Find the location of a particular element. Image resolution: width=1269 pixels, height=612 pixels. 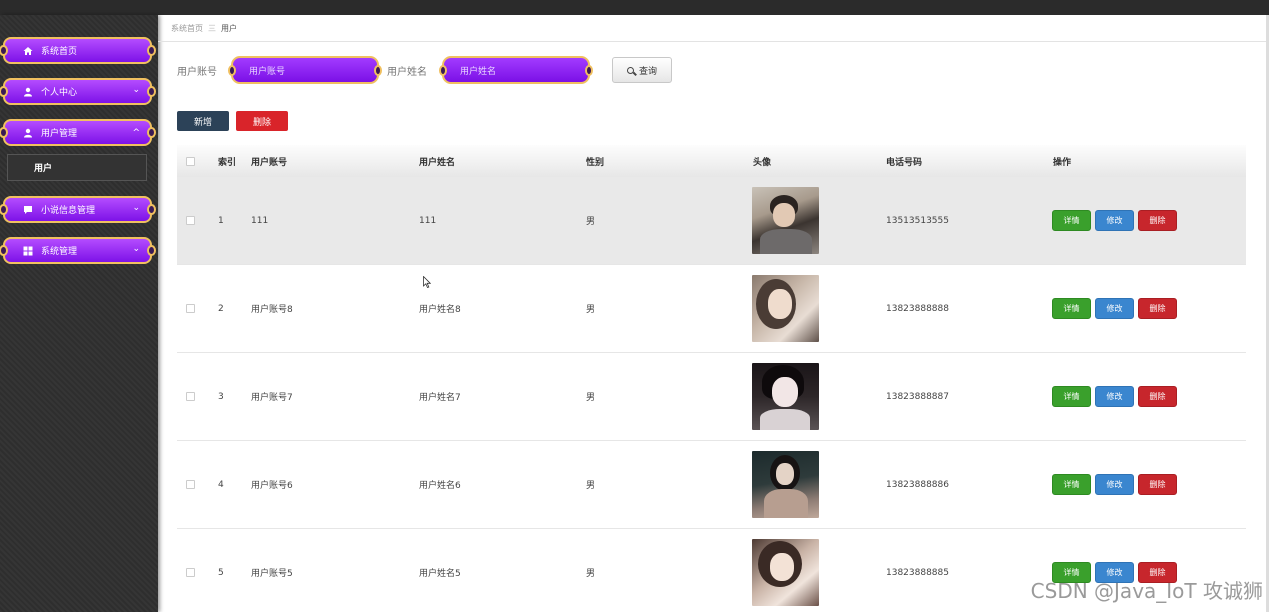

table-header: 索引 用户账号 用户姓名 性别 头像 电话号码 操作 is located at coordinates (711, 161).